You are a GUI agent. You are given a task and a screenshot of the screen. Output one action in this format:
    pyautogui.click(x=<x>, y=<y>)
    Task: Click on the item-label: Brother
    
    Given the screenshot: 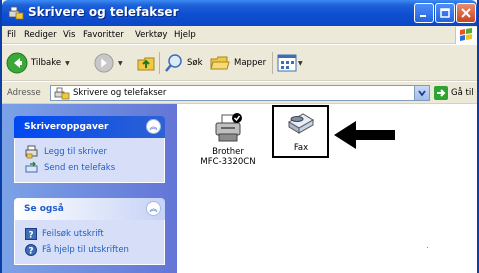 What is the action you would take?
    pyautogui.click(x=228, y=152)
    